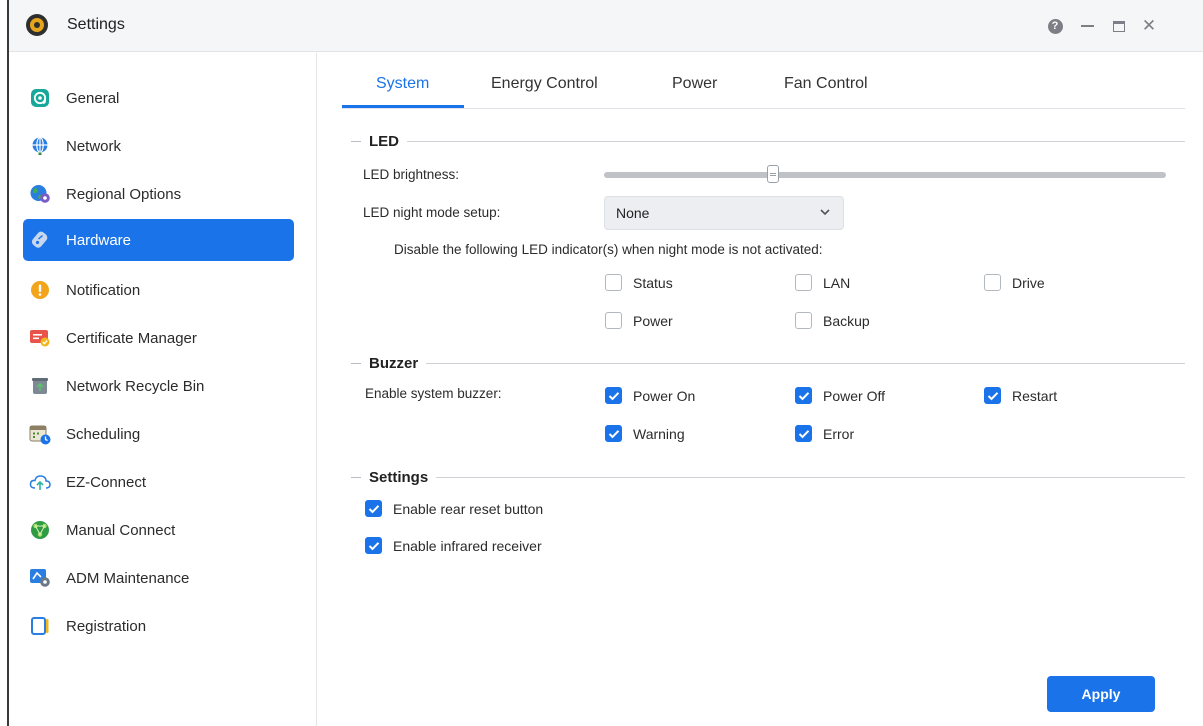 The width and height of the screenshot is (1203, 726). I want to click on checkbox-buzzer-power-on: Power On, so click(650, 395).